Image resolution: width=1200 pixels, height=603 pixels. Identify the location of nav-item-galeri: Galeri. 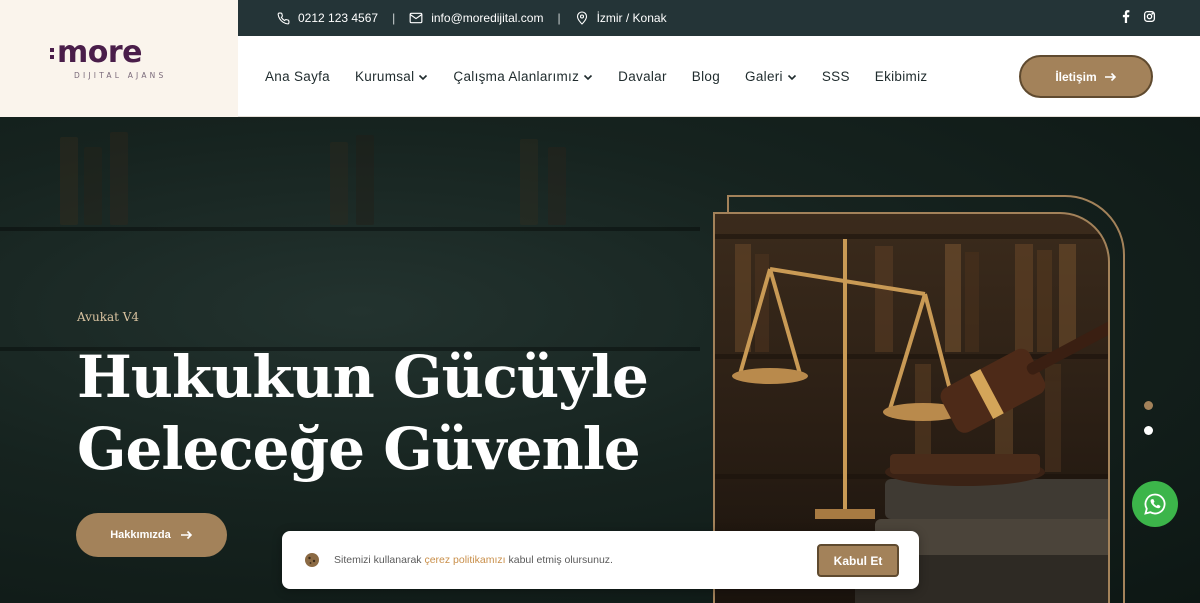
(771, 76).